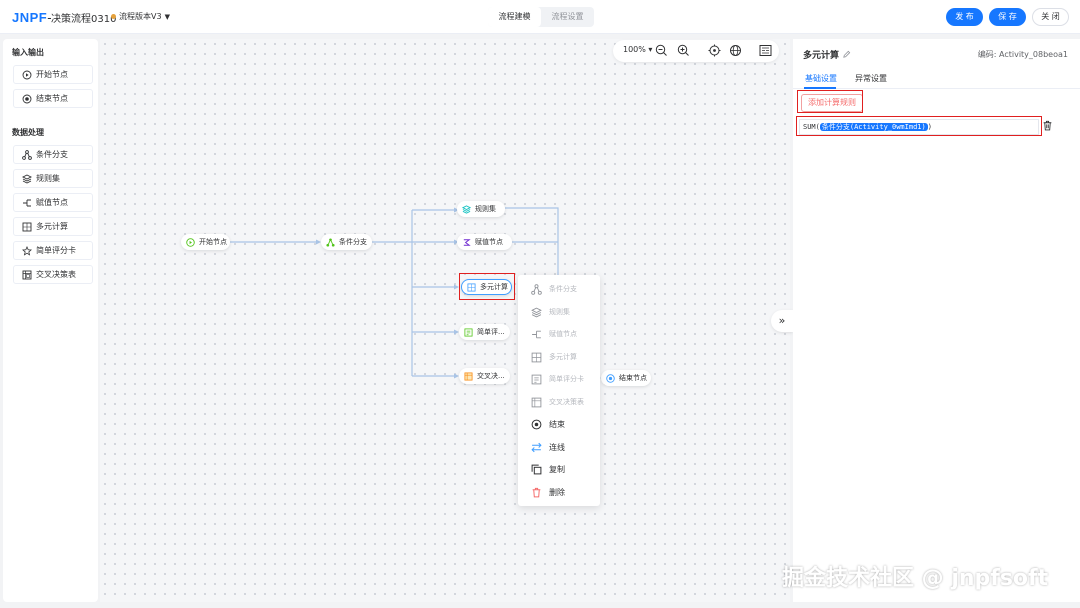  What do you see at coordinates (353, 242) in the screenshot?
I see `node-label: 条件分支` at bounding box center [353, 242].